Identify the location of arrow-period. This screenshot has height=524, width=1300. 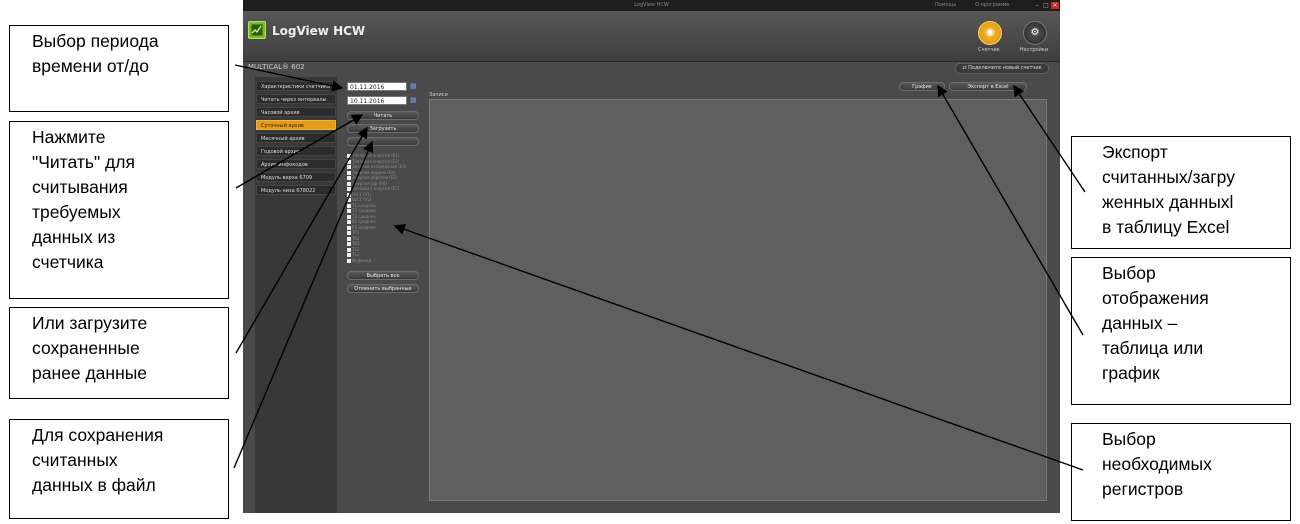
(289, 78).